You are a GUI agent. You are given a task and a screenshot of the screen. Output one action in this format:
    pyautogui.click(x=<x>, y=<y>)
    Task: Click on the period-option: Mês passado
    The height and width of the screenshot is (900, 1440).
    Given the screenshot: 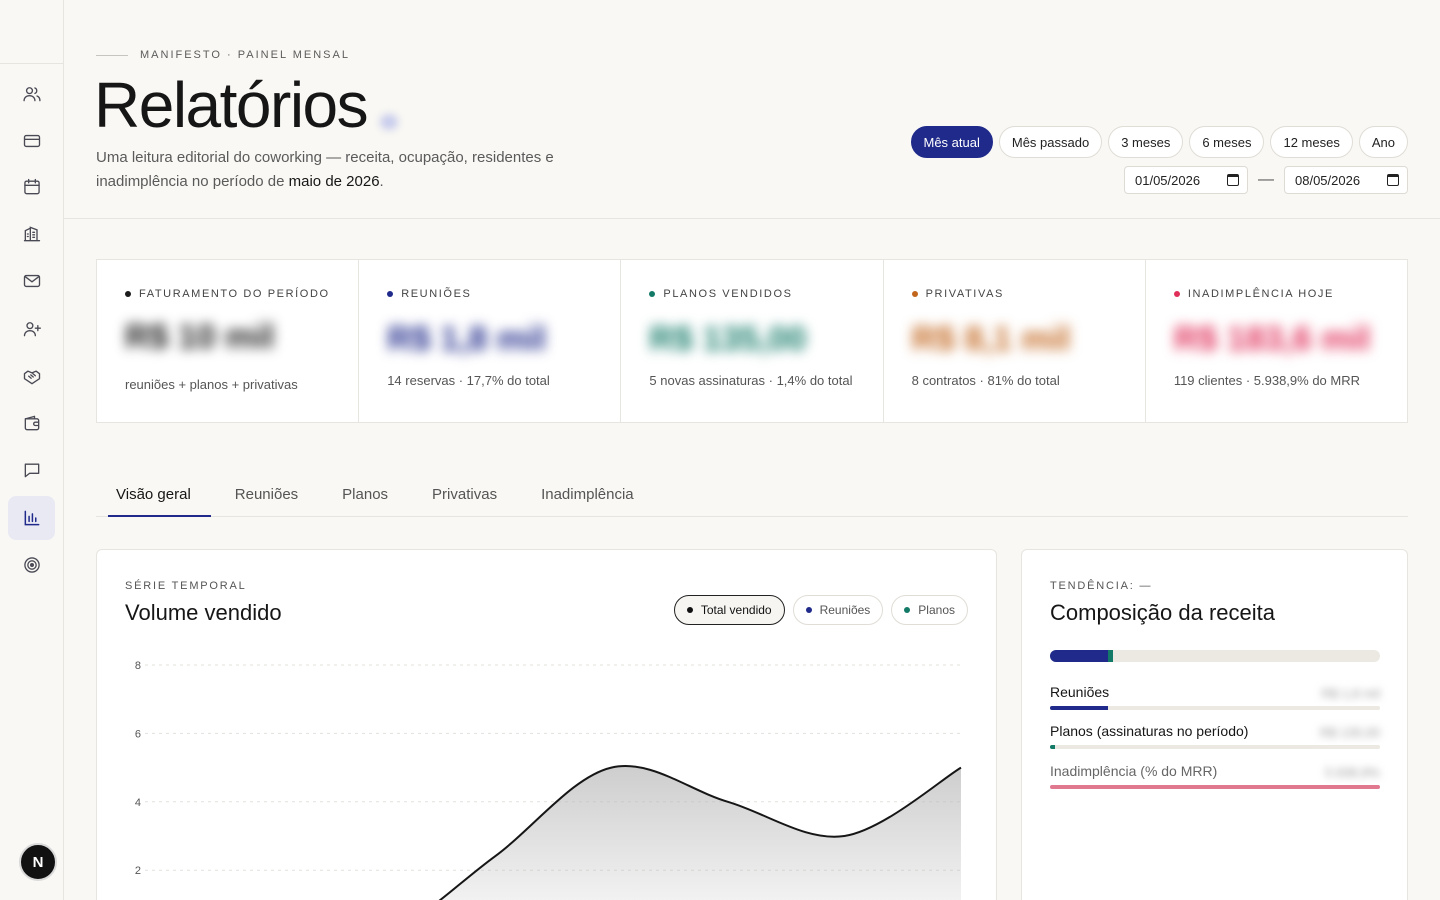 What is the action you would take?
    pyautogui.click(x=1050, y=142)
    